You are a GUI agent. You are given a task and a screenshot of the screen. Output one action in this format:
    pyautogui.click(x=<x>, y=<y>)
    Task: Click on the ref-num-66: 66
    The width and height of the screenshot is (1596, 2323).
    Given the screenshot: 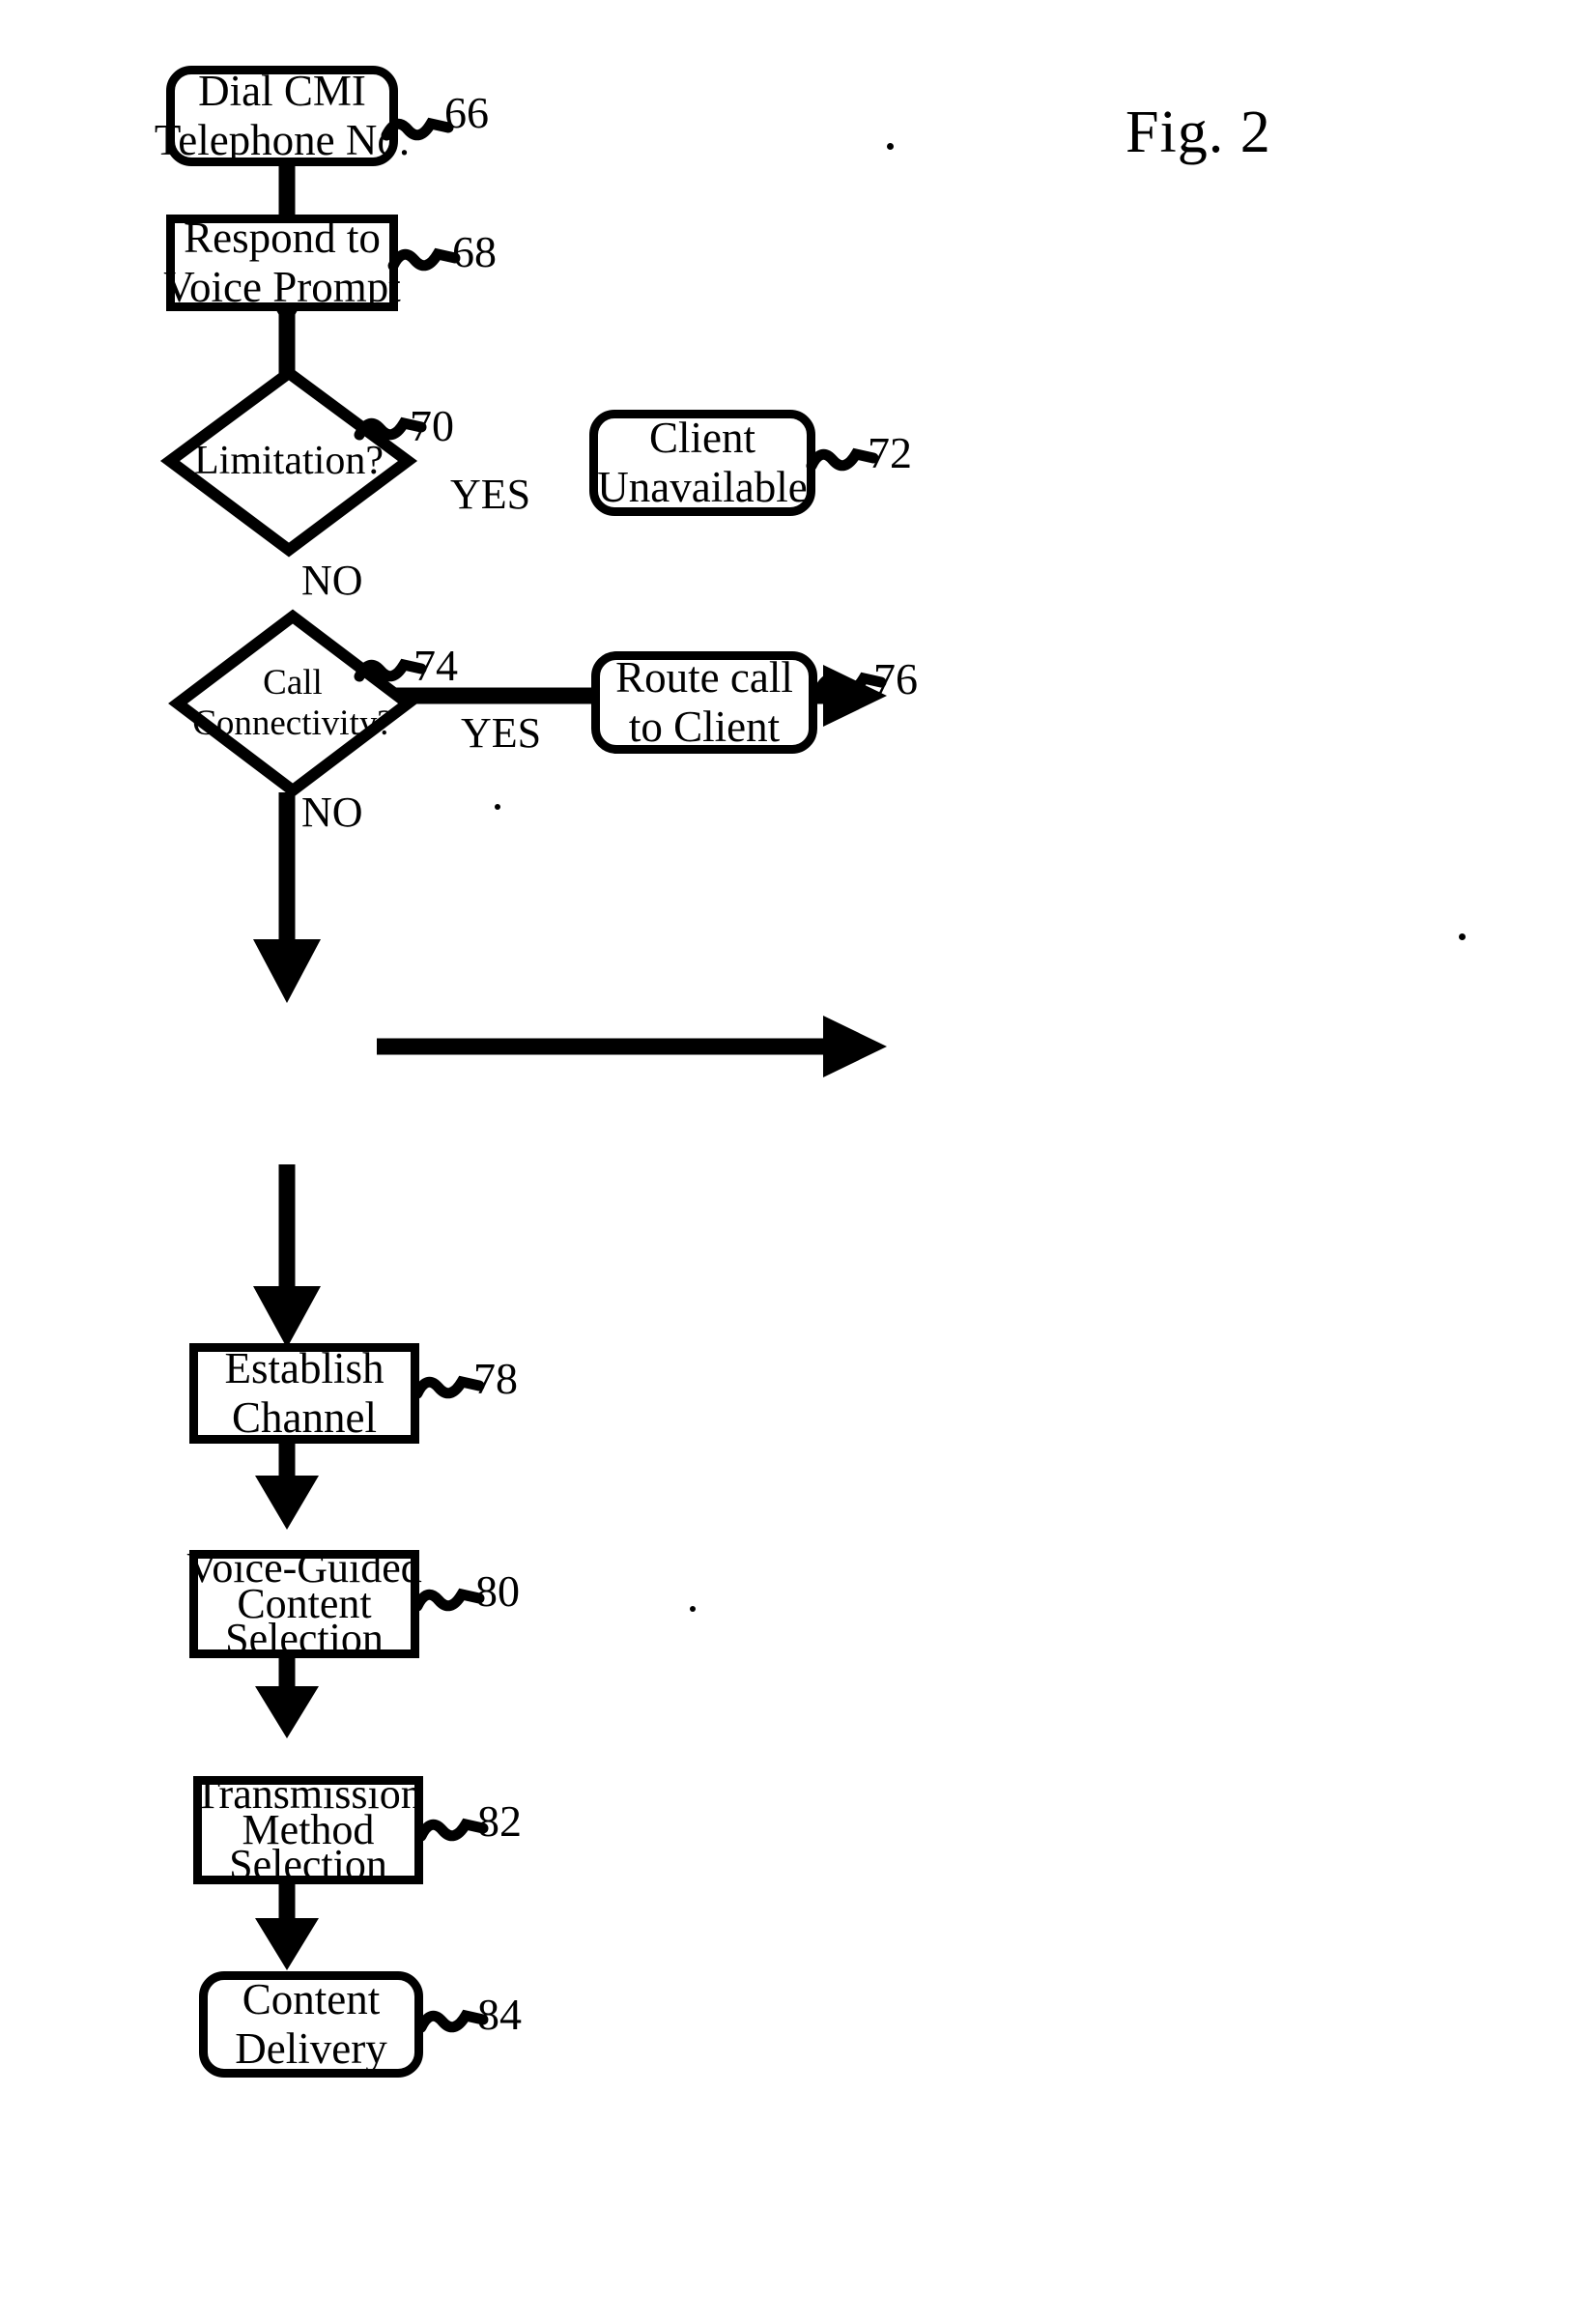 What is the action you would take?
    pyautogui.click(x=466, y=113)
    